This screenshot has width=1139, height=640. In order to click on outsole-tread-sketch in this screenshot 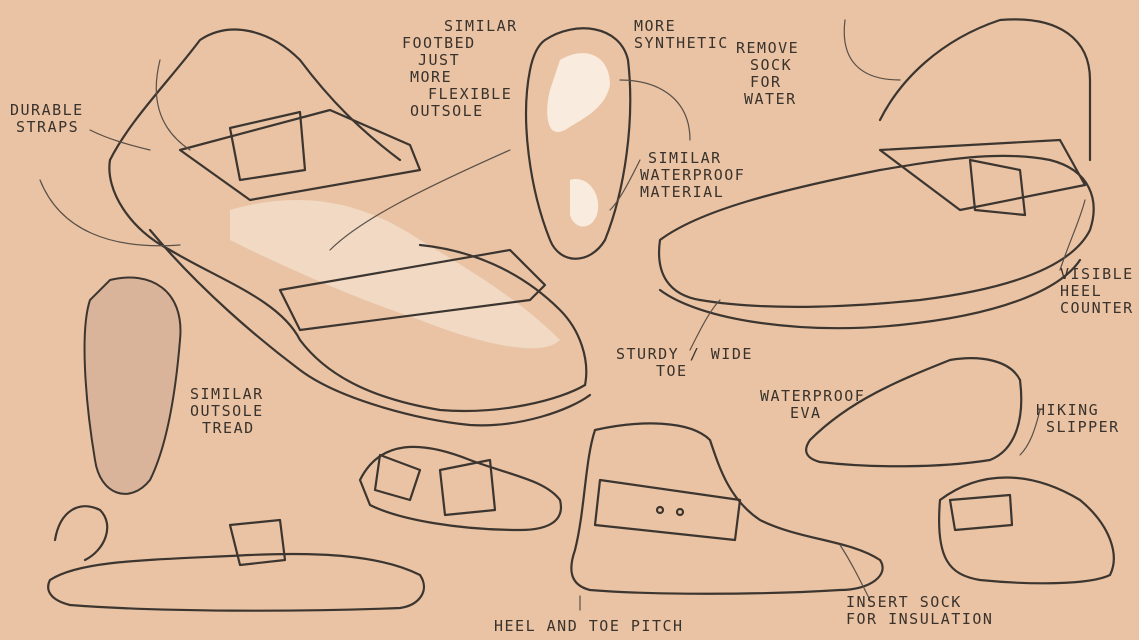, I will do `click(132, 385)`.